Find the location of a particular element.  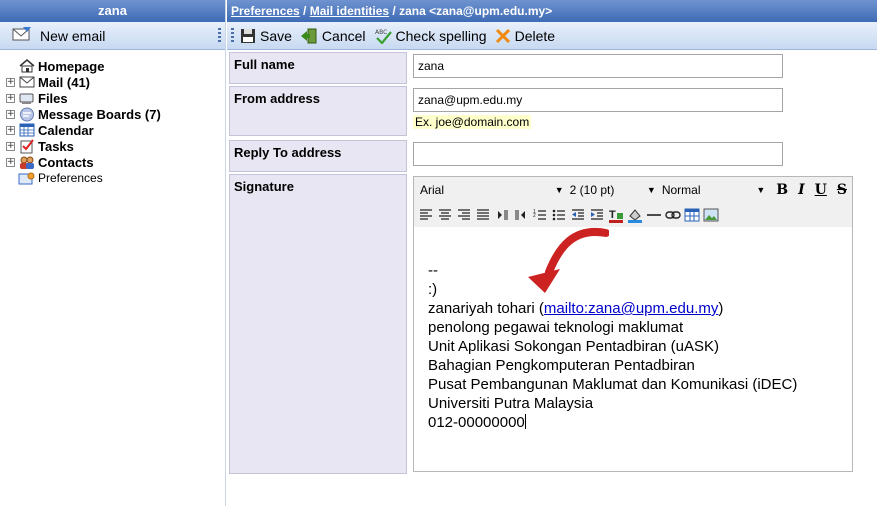

breadcrumb-current: / zana <zana@upm.edu.my> is located at coordinates (471, 11).